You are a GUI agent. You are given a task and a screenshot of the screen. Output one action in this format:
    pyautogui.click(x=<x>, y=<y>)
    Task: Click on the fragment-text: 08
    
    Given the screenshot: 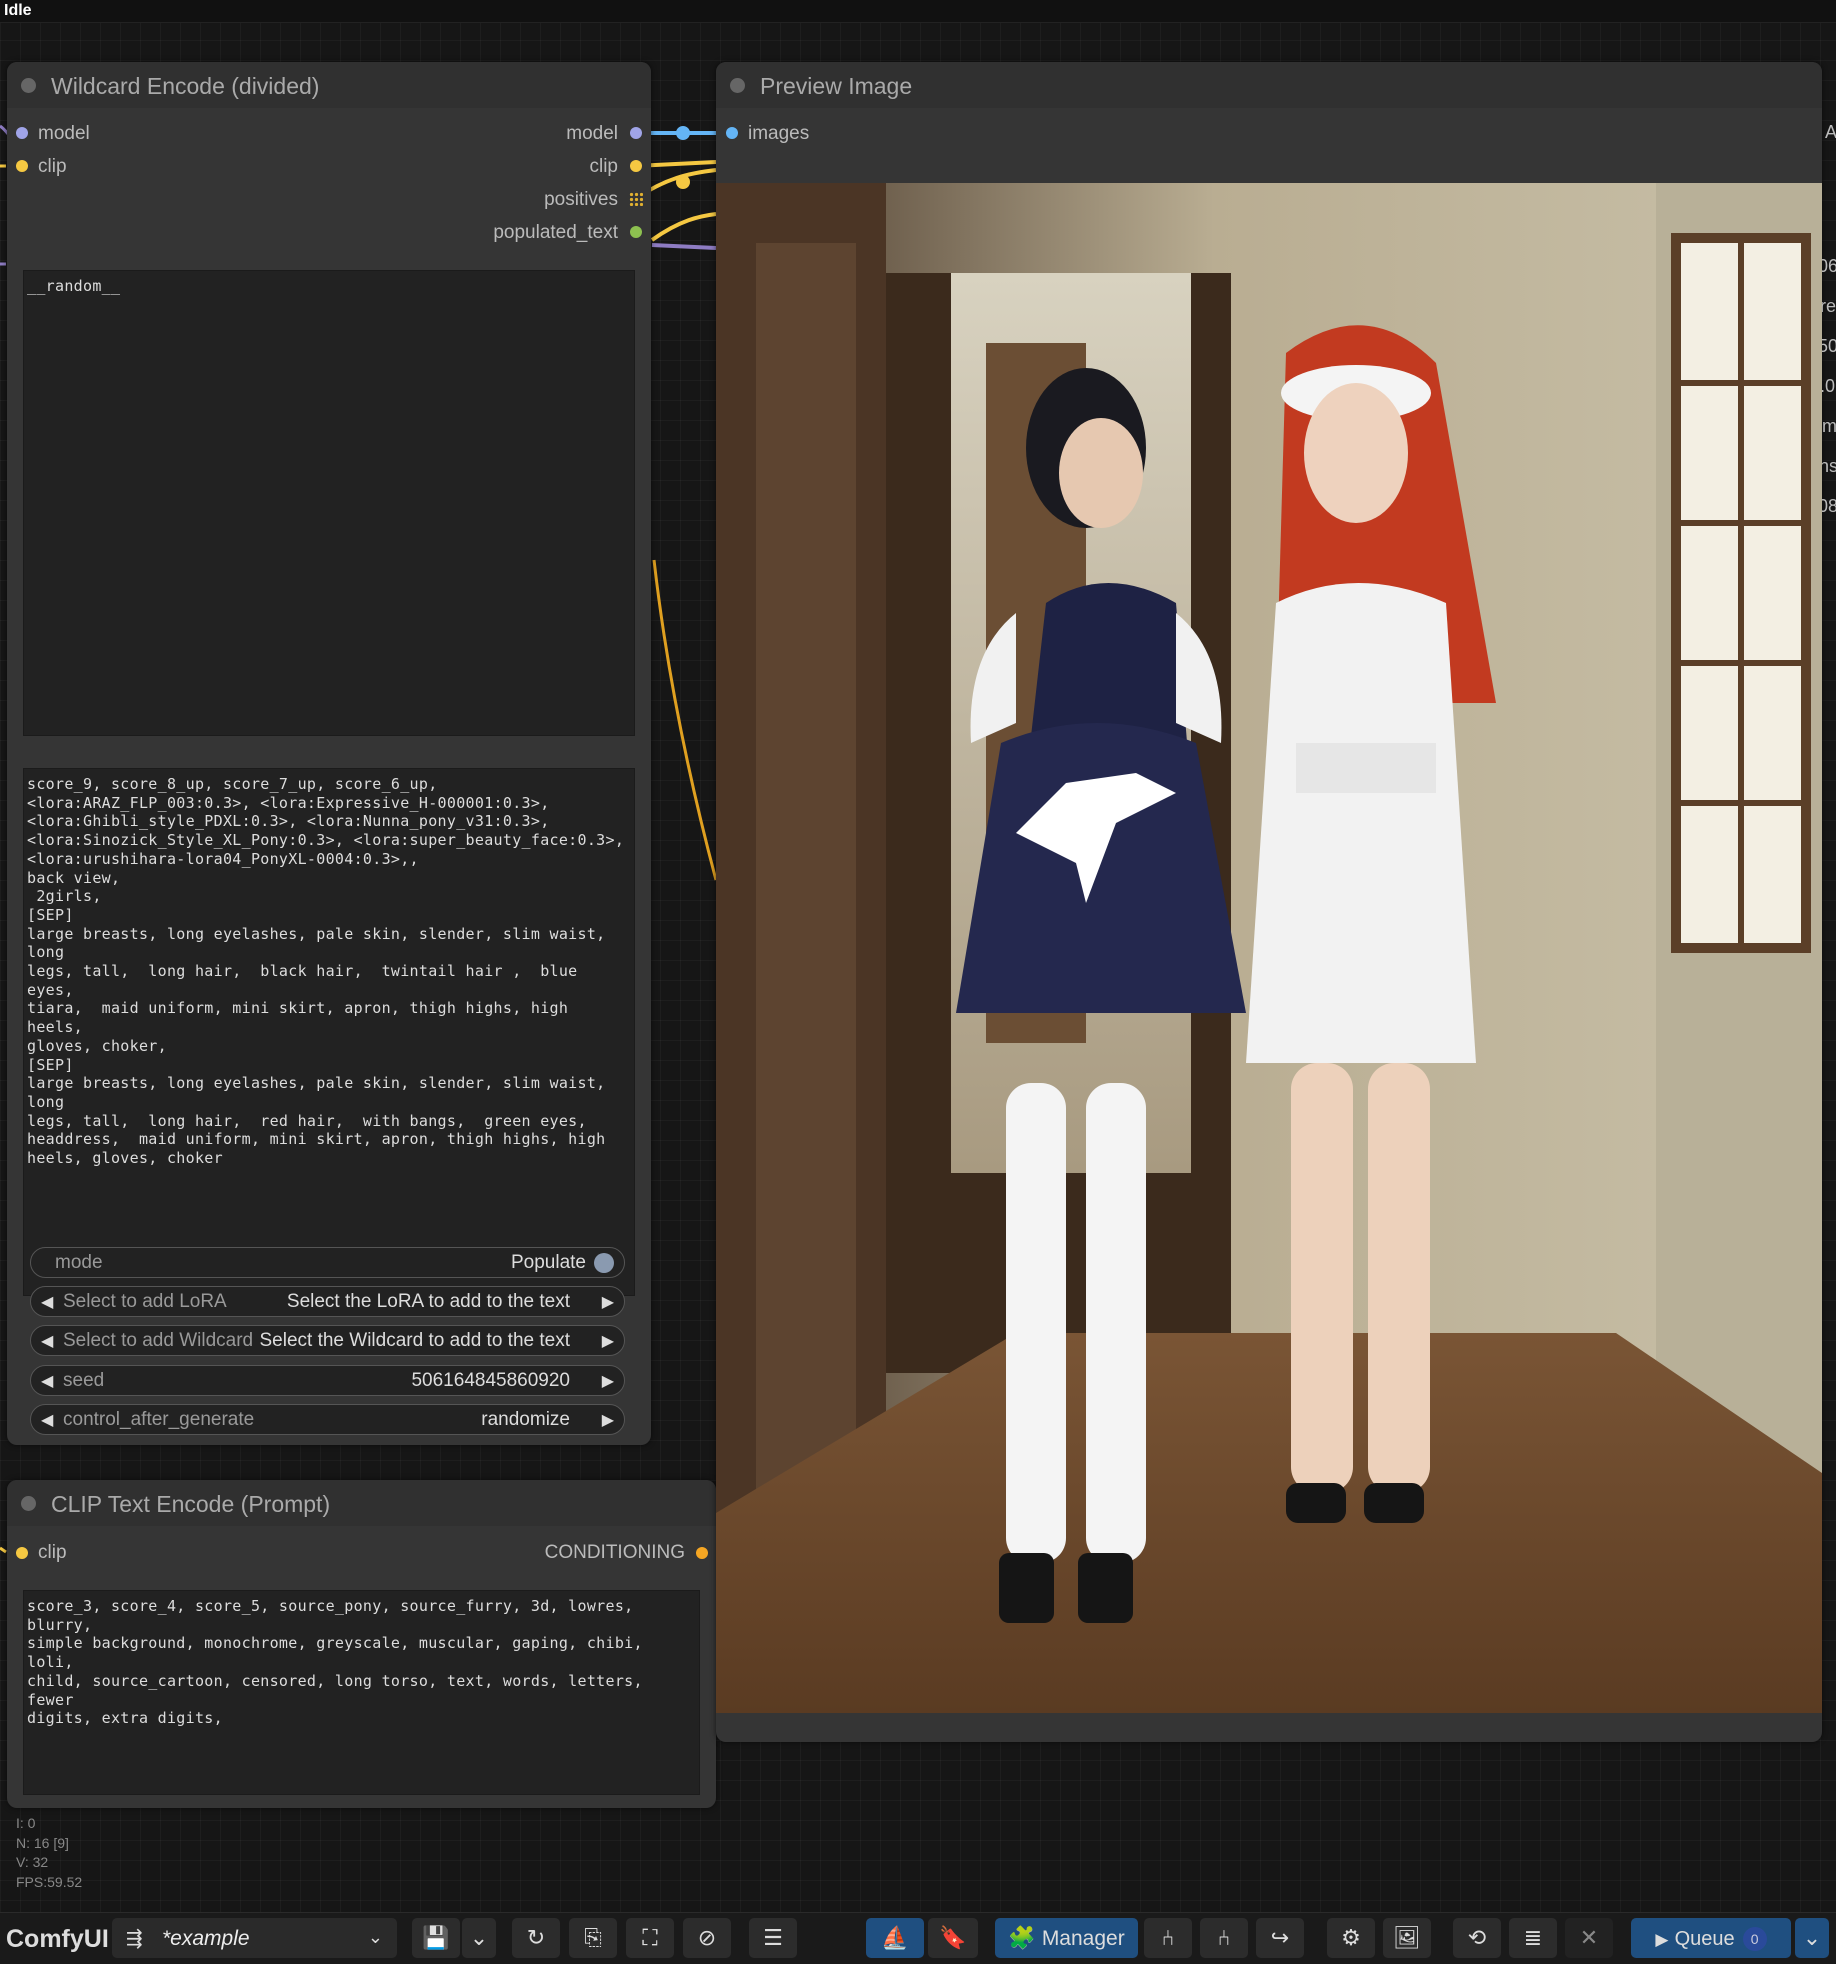 What is the action you would take?
    pyautogui.click(x=1829, y=506)
    